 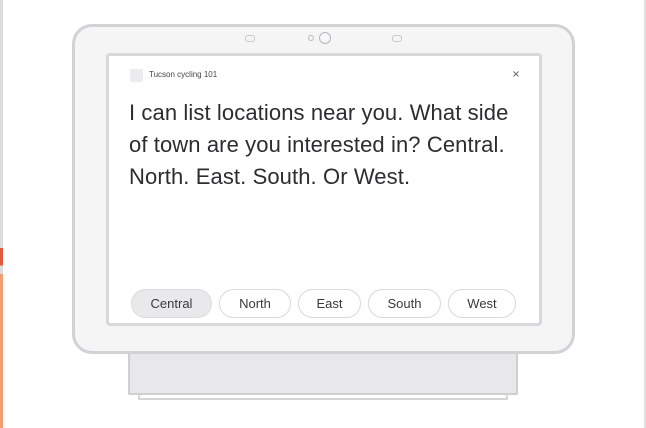 I want to click on sensor-right-icon, so click(x=397, y=38).